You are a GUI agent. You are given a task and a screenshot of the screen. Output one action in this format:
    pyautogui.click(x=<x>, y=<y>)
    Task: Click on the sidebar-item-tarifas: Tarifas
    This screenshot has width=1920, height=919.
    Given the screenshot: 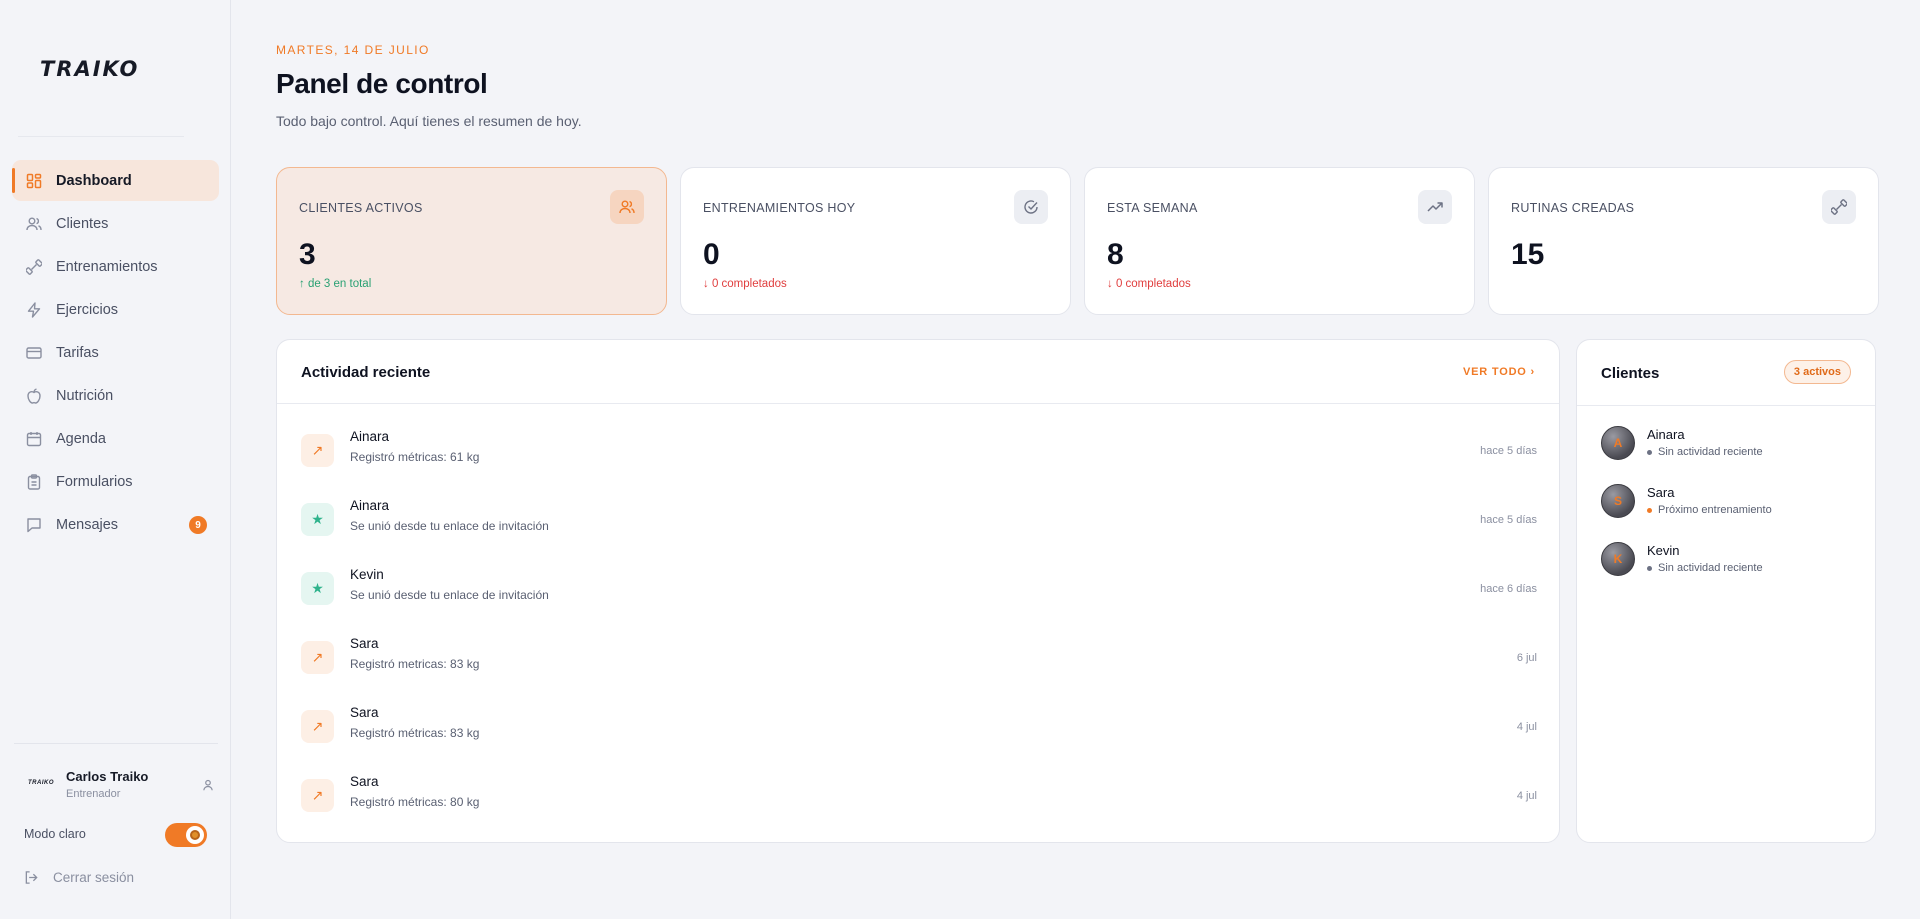 What is the action you would take?
    pyautogui.click(x=115, y=352)
    